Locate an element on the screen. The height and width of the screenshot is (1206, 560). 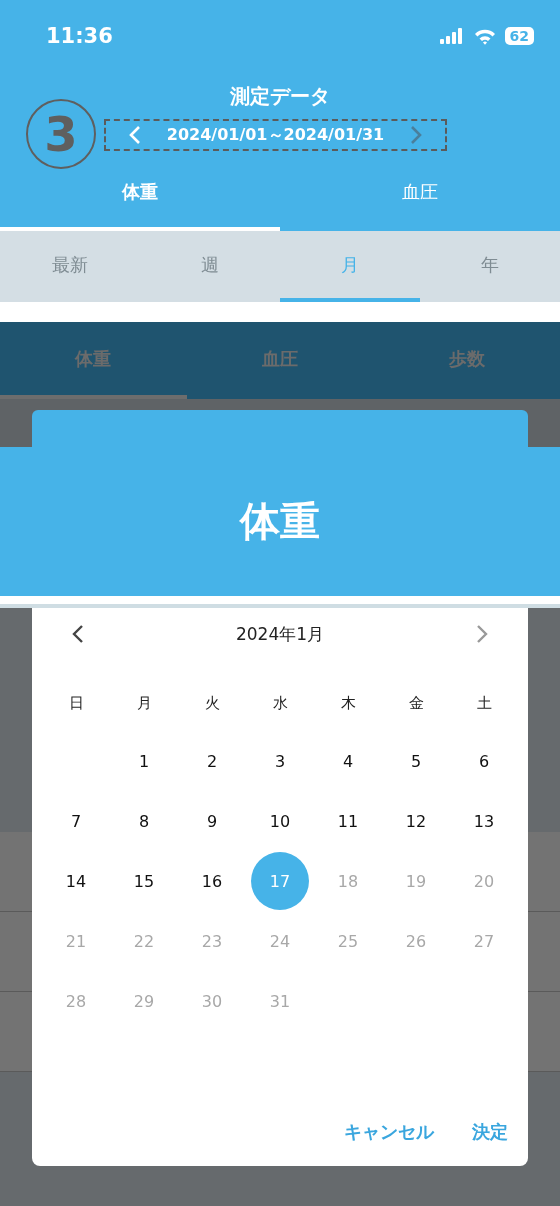
day-cell: 21 is located at coordinates (76, 941).